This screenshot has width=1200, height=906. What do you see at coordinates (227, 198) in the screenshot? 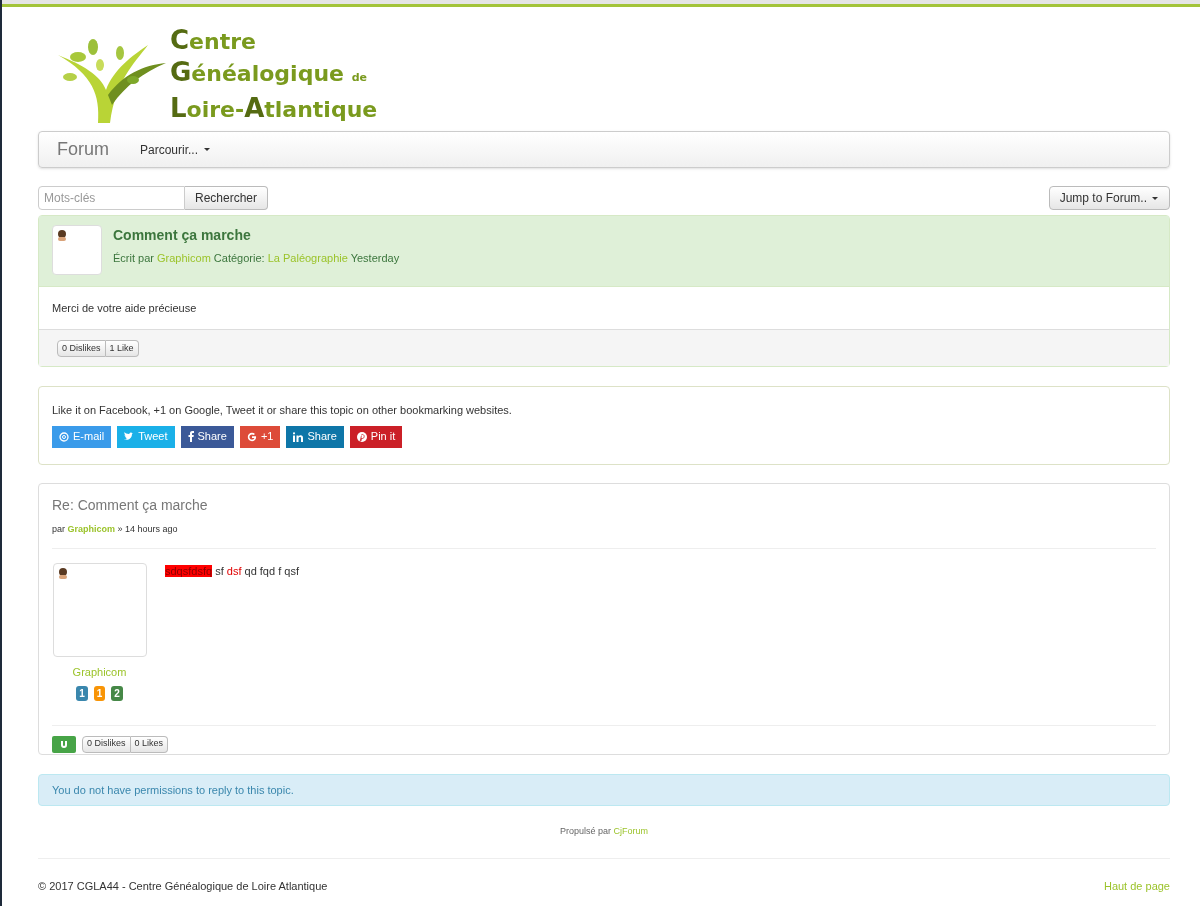
I see `search-button: Rechercher` at bounding box center [227, 198].